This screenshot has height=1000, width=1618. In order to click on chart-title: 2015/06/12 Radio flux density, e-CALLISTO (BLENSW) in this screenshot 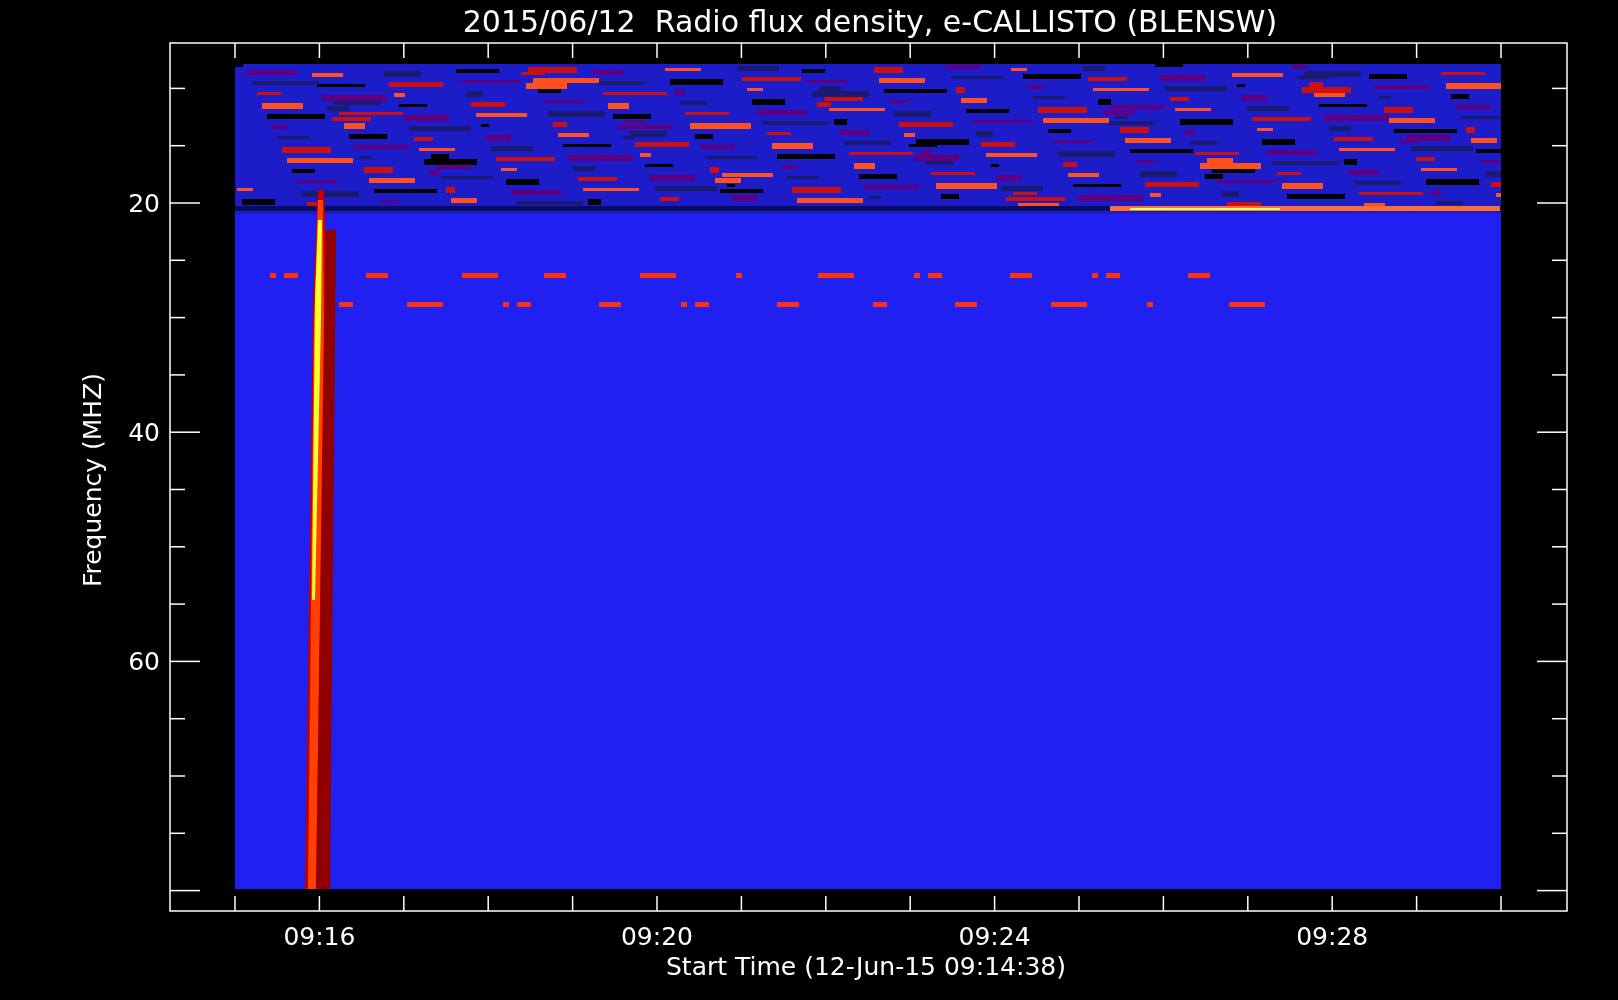, I will do `click(870, 21)`.